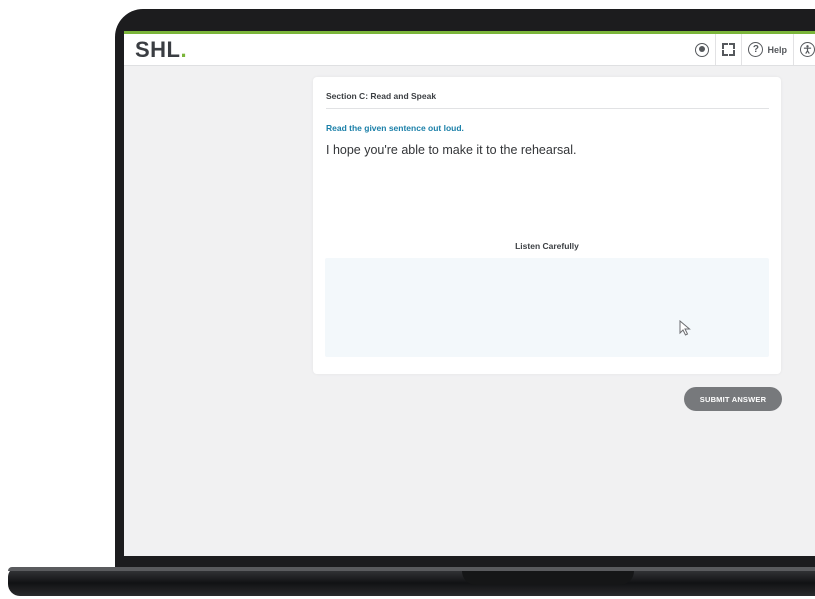 This screenshot has height=599, width=815. I want to click on record-indicator, so click(702, 49).